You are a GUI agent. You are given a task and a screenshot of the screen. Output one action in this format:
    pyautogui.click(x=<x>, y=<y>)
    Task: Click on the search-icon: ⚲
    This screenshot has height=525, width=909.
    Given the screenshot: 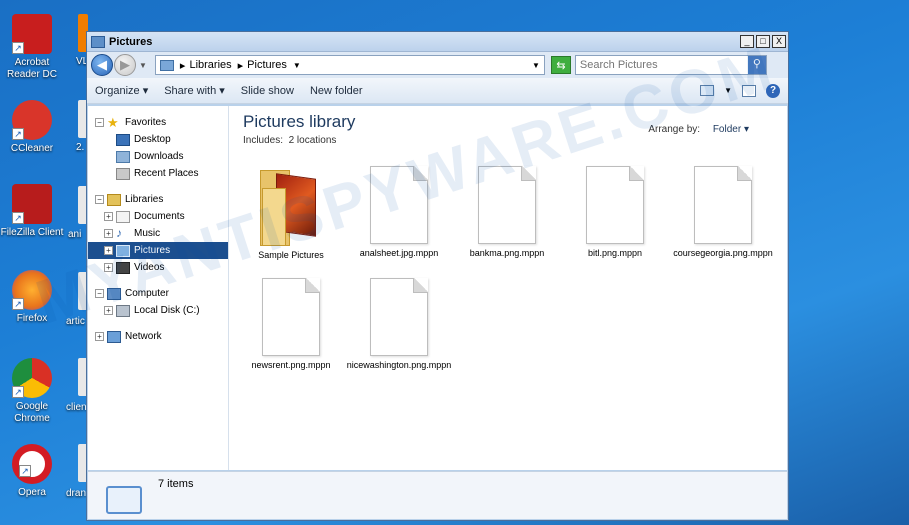 What is the action you would take?
    pyautogui.click(x=756, y=65)
    